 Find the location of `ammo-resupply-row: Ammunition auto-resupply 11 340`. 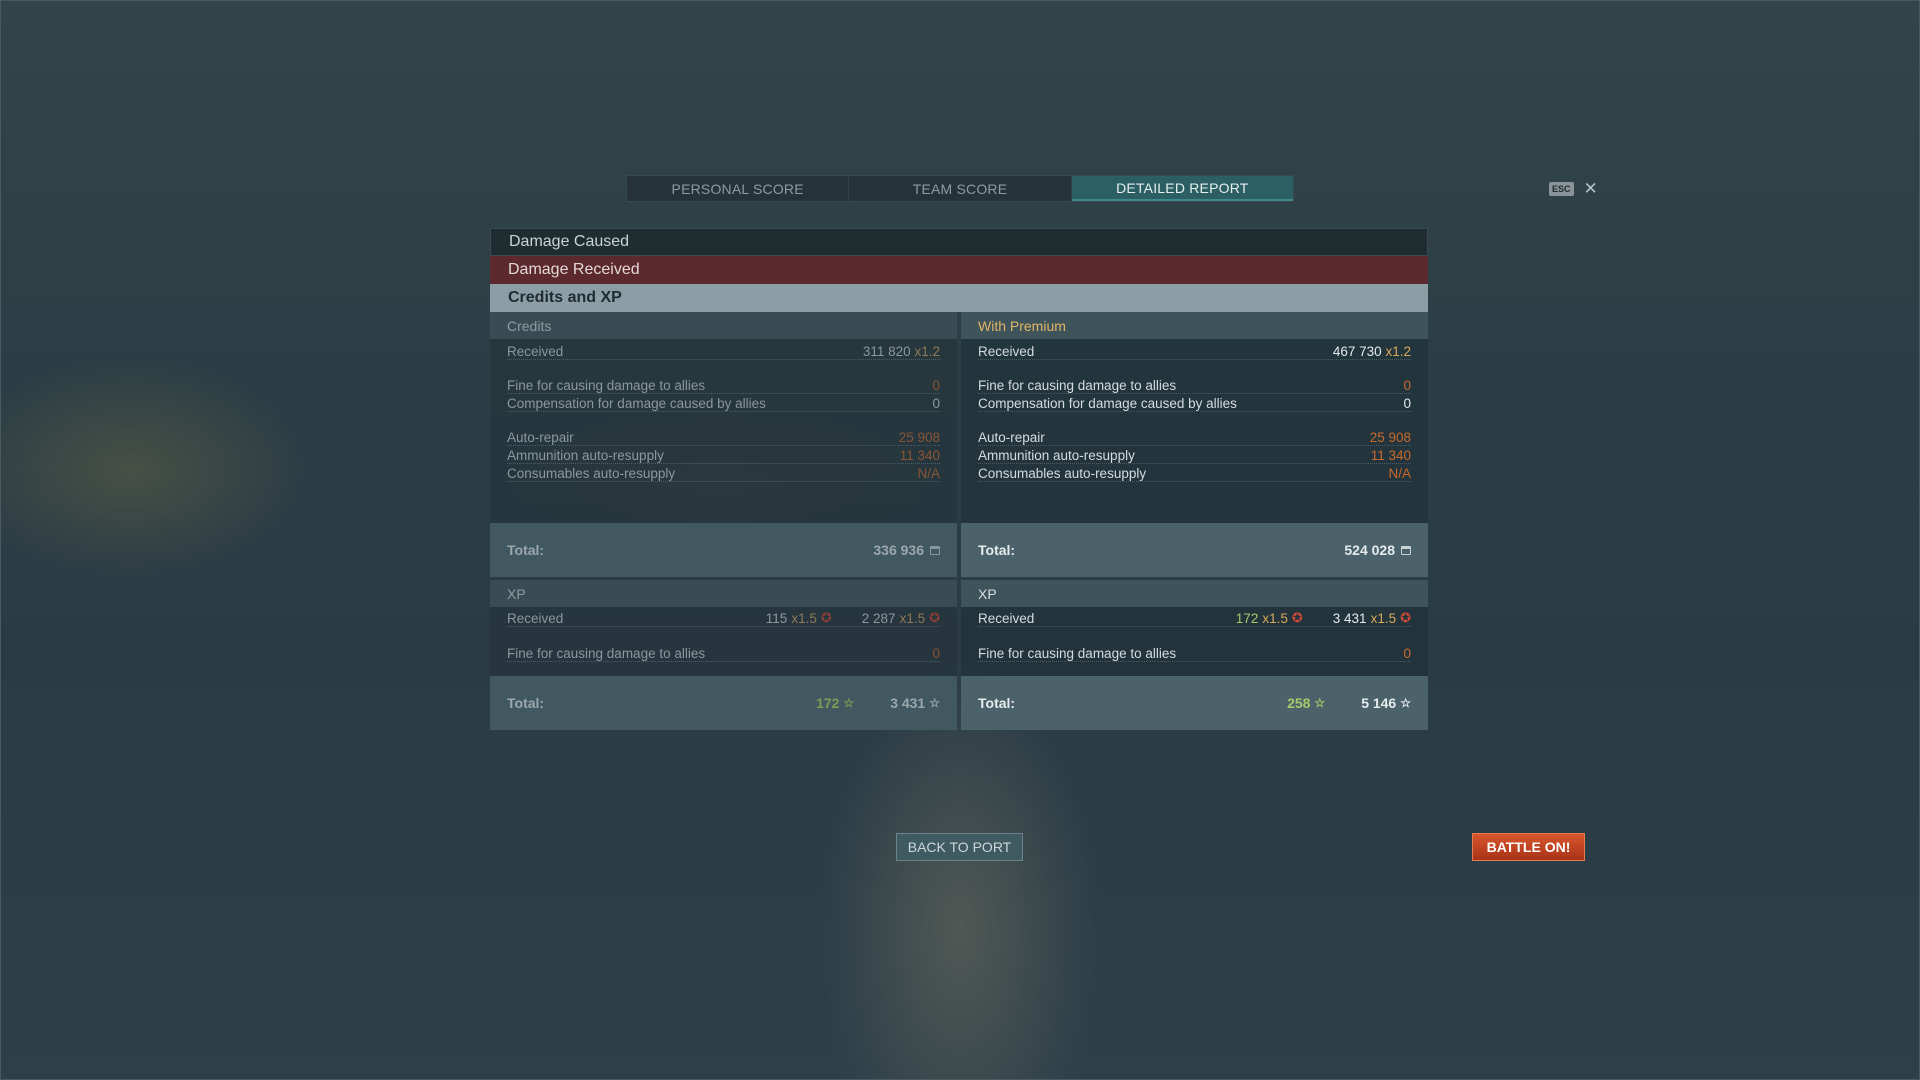

ammo-resupply-row: Ammunition auto-resupply 11 340 is located at coordinates (1194, 455).